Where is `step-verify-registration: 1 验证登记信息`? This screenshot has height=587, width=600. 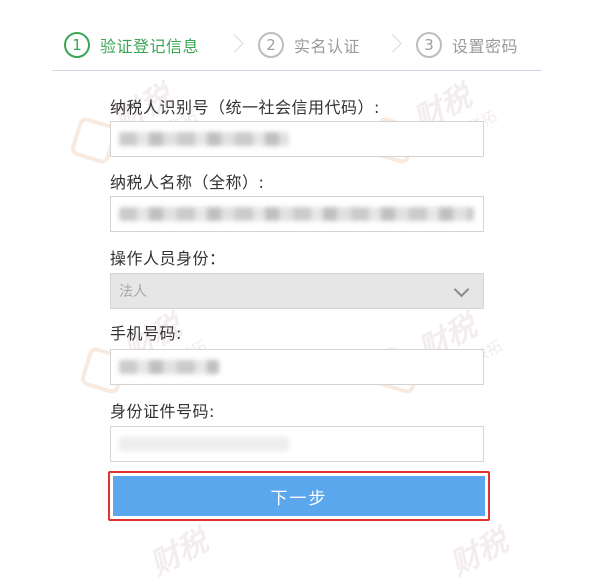
step-verify-registration: 1 验证登记信息 is located at coordinates (131, 45).